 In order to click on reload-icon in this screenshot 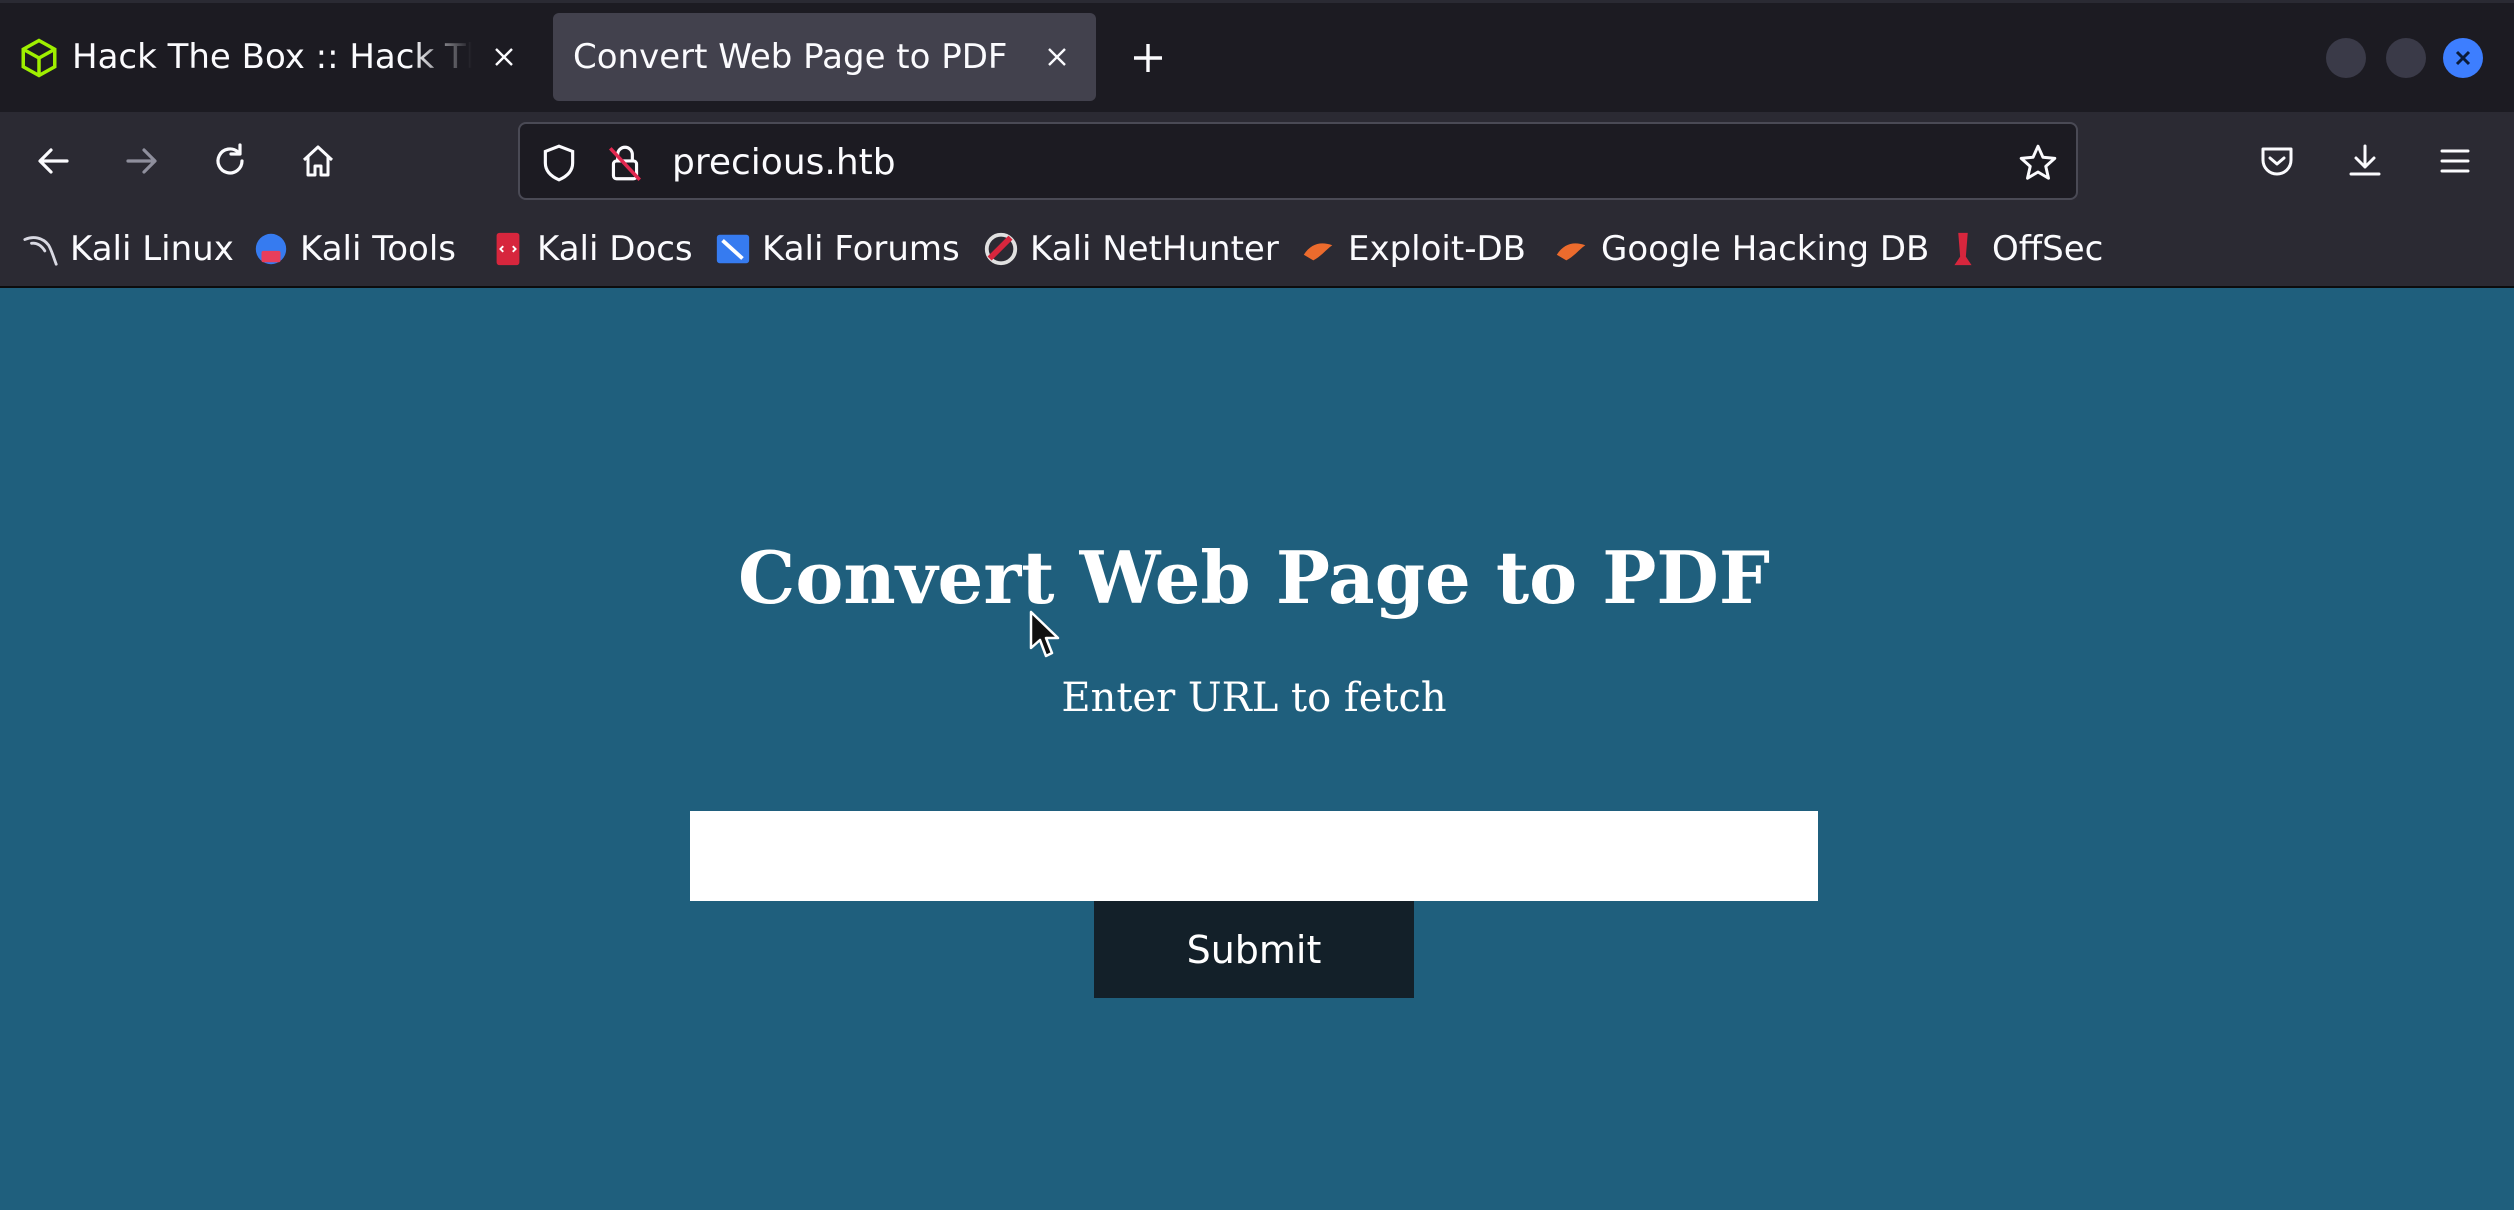, I will do `click(230, 159)`.